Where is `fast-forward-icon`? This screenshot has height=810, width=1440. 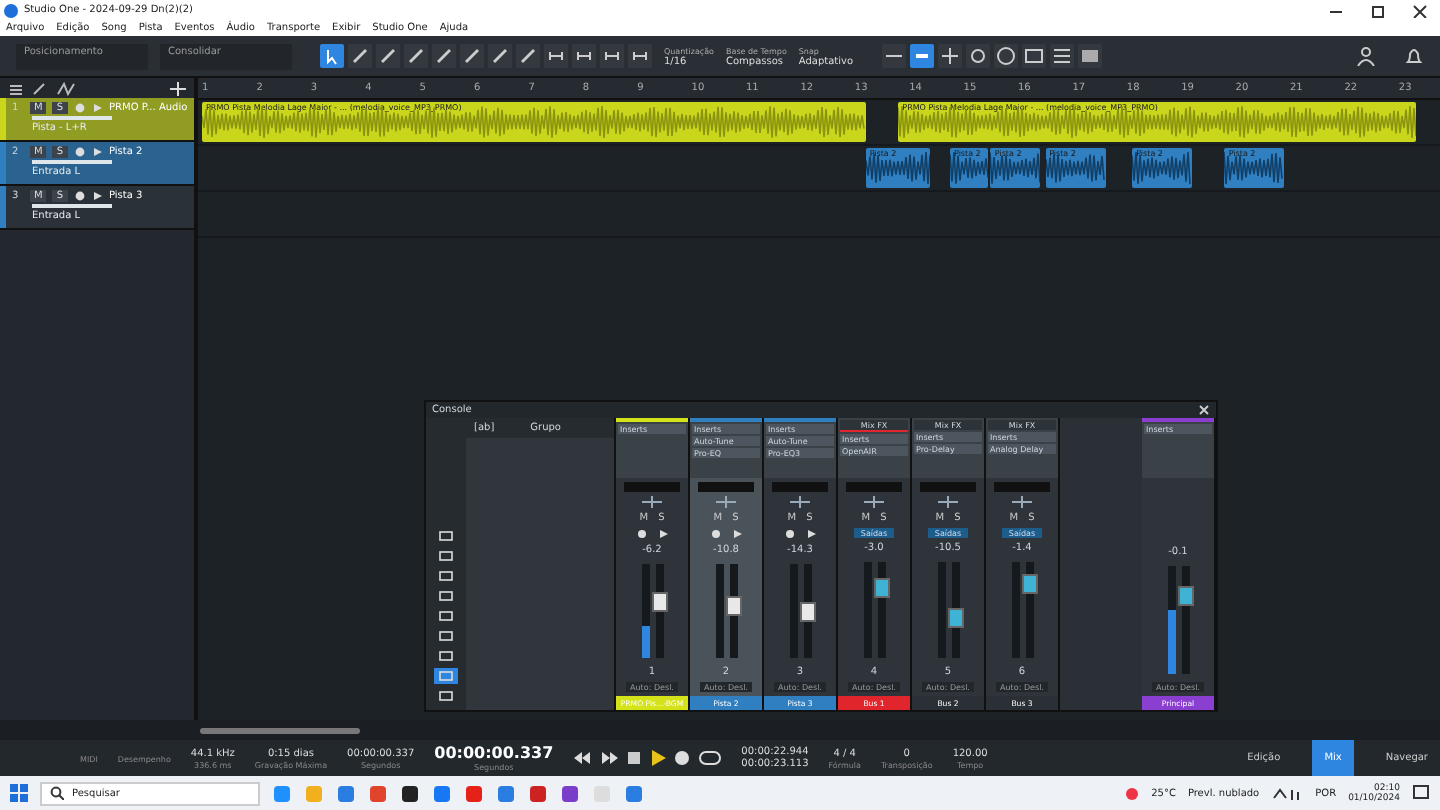
fast-forward-icon is located at coordinates (608, 758).